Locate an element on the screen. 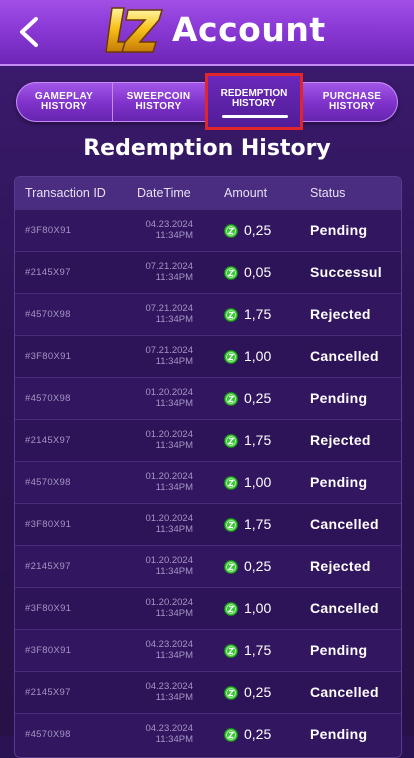  column-header-status: Status is located at coordinates (328, 193).